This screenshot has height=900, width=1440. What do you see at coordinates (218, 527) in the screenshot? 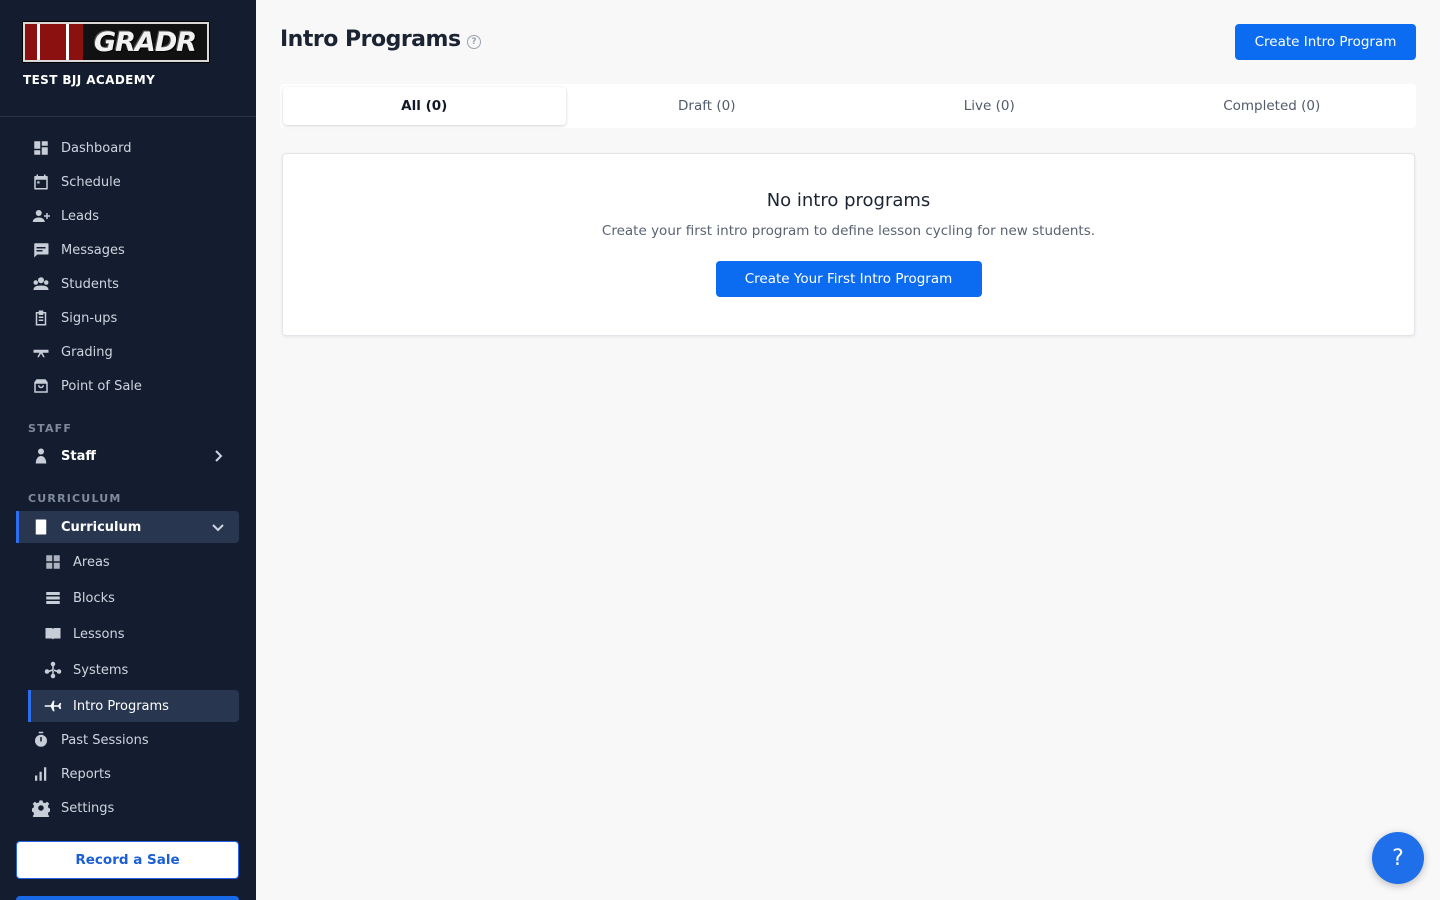
I see `chevron-down-icon` at bounding box center [218, 527].